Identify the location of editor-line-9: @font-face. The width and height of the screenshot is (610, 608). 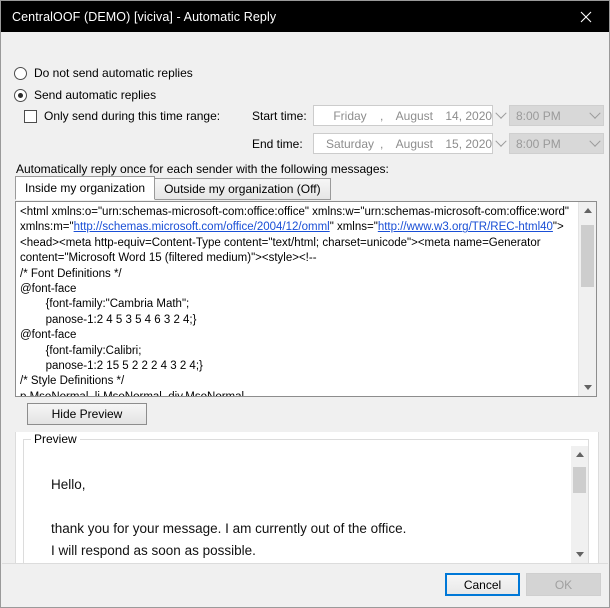
(48, 335).